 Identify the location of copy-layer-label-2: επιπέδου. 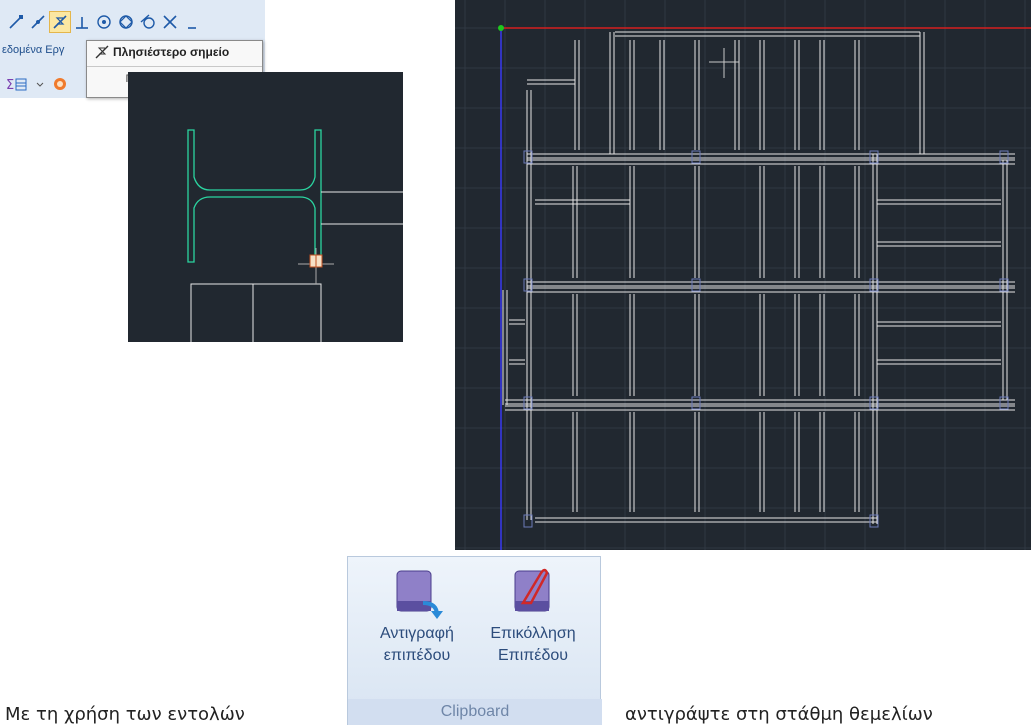
(417, 655).